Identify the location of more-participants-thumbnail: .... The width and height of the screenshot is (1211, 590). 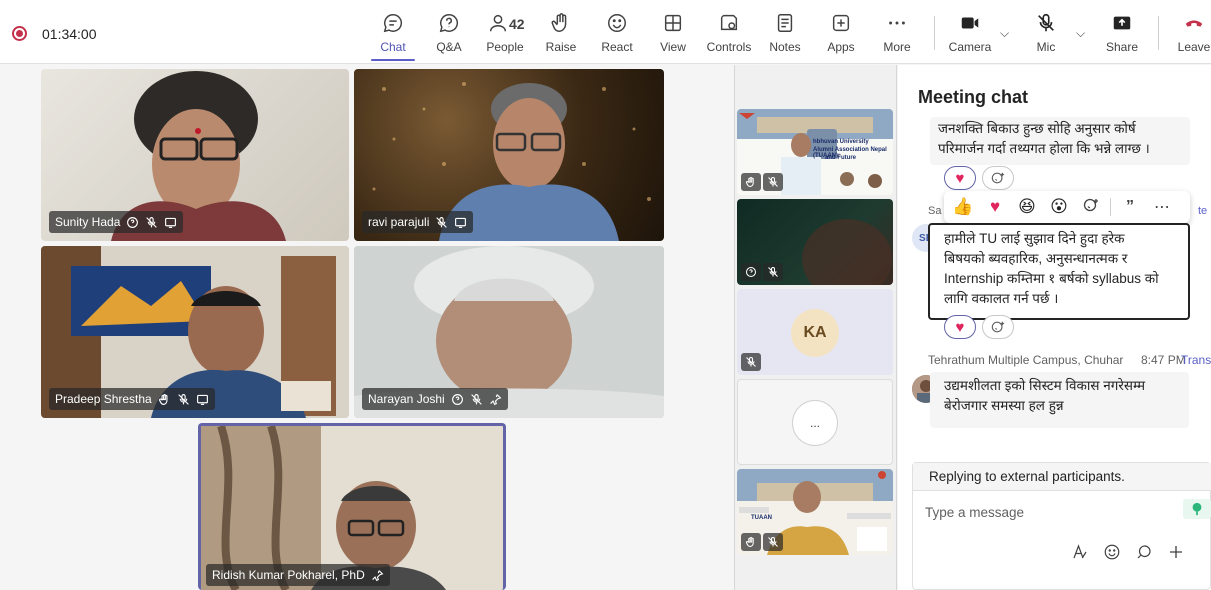
(815, 422).